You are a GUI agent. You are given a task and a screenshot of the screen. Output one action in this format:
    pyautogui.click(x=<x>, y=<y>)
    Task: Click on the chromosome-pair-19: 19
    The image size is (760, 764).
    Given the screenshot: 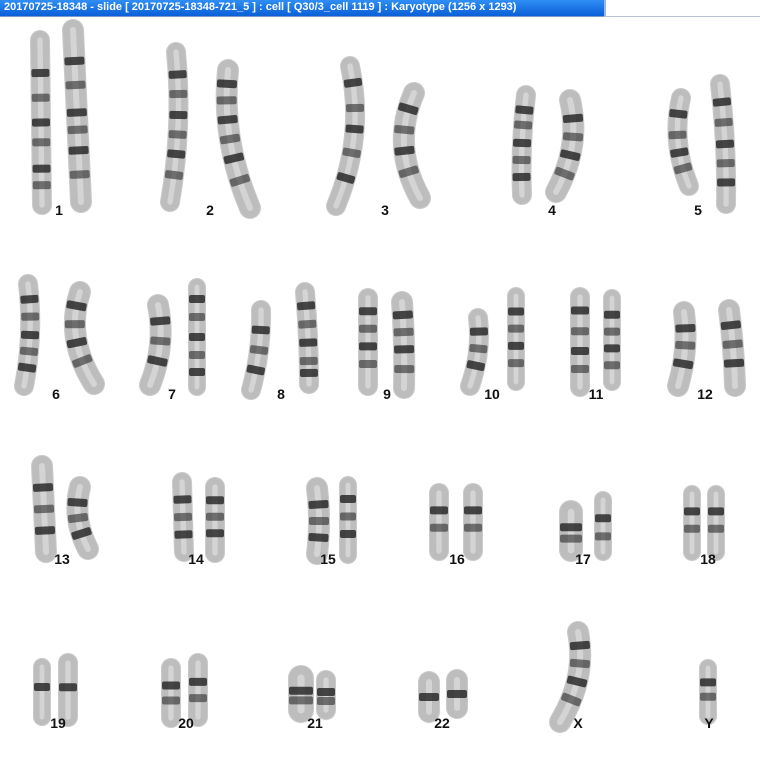 What is the action you would take?
    pyautogui.click(x=55, y=692)
    